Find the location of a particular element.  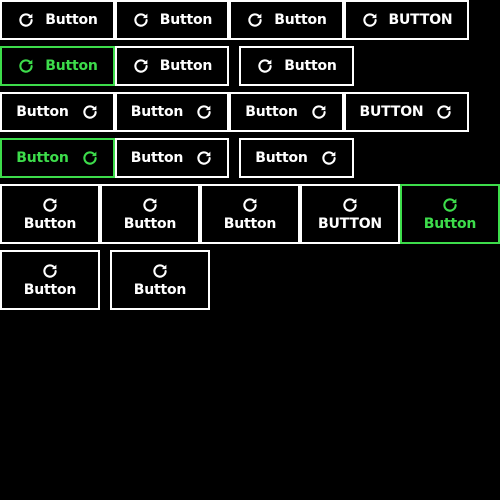

icon-right-button-active: Button is located at coordinates (57, 158).